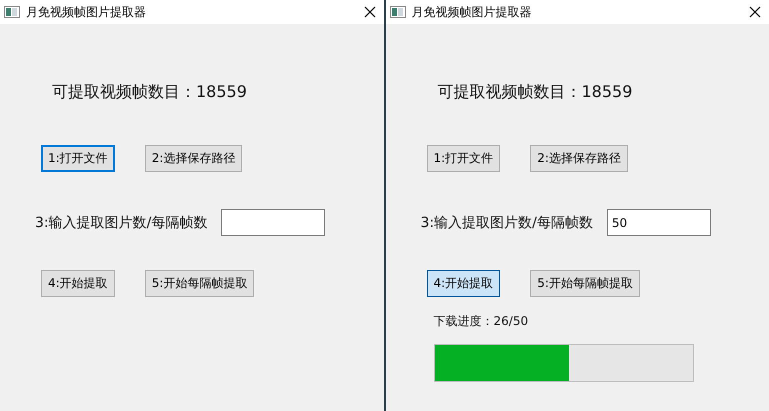 The image size is (769, 411). Describe the element at coordinates (481, 321) in the screenshot. I see `progress-label: 下载进度：26/50` at that location.